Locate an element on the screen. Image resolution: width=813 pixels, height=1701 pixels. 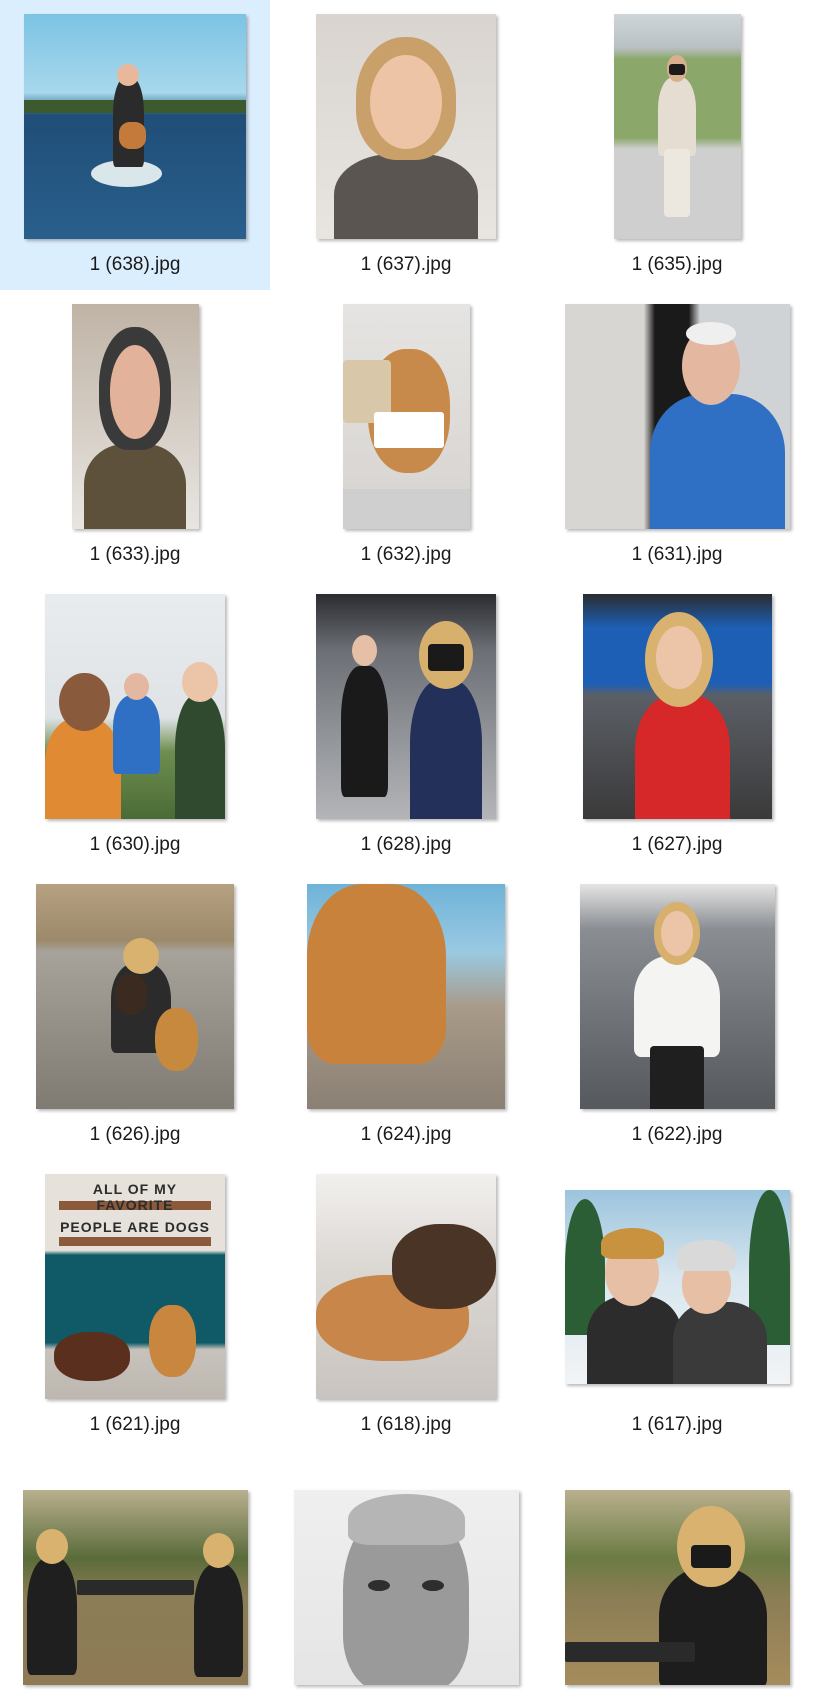
person-left is located at coordinates (52, 1617).